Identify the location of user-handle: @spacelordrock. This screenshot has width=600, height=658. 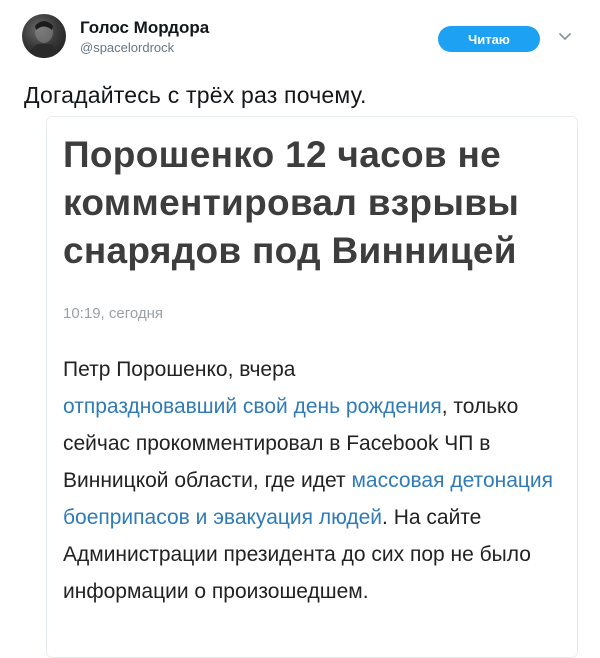
(127, 47).